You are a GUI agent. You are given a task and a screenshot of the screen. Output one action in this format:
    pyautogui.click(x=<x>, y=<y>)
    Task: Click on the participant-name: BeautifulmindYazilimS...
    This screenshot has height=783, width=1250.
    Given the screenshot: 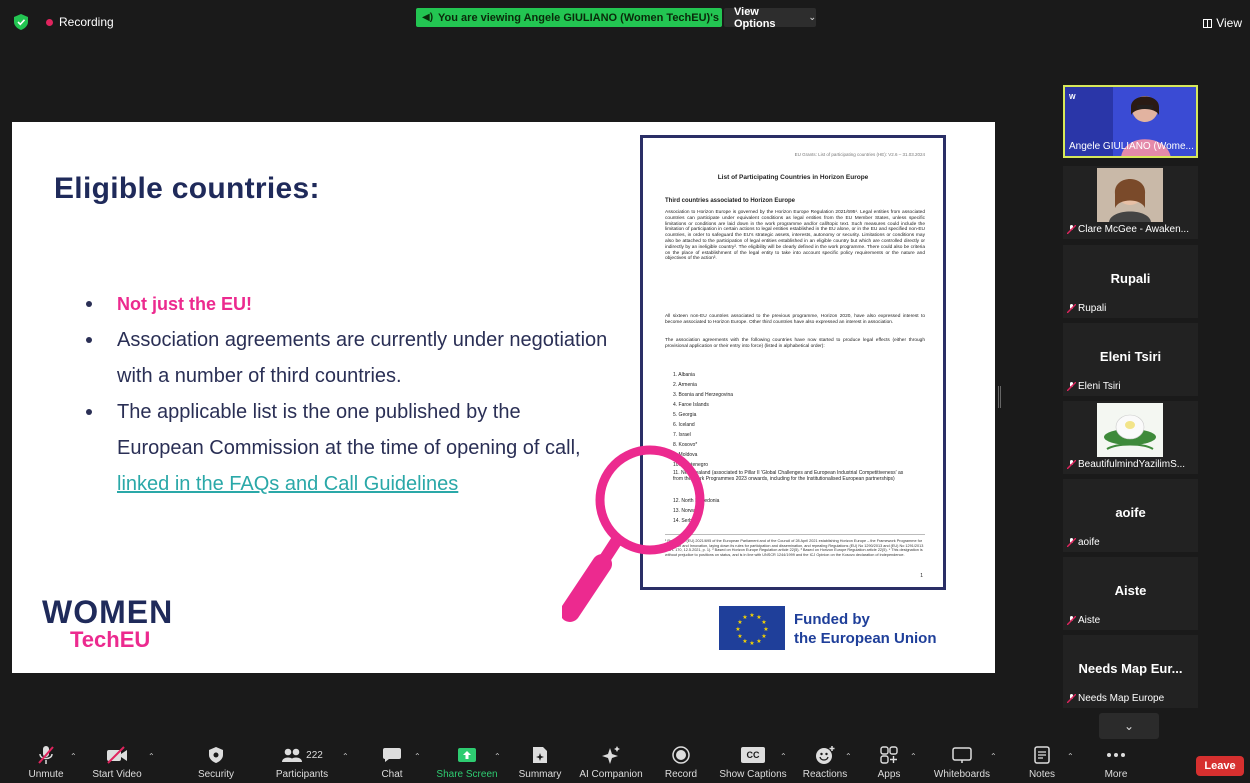 What is the action you would take?
    pyautogui.click(x=1126, y=464)
    